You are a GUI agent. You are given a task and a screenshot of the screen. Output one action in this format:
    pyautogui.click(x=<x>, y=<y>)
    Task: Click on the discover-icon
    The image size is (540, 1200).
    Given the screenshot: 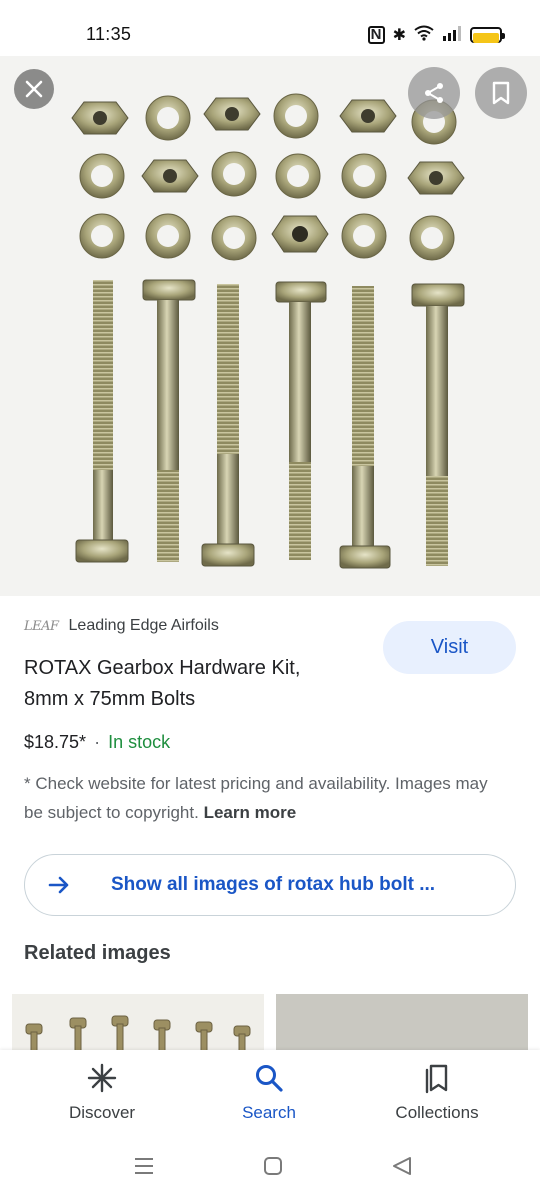 What is the action you would take?
    pyautogui.click(x=102, y=1078)
    